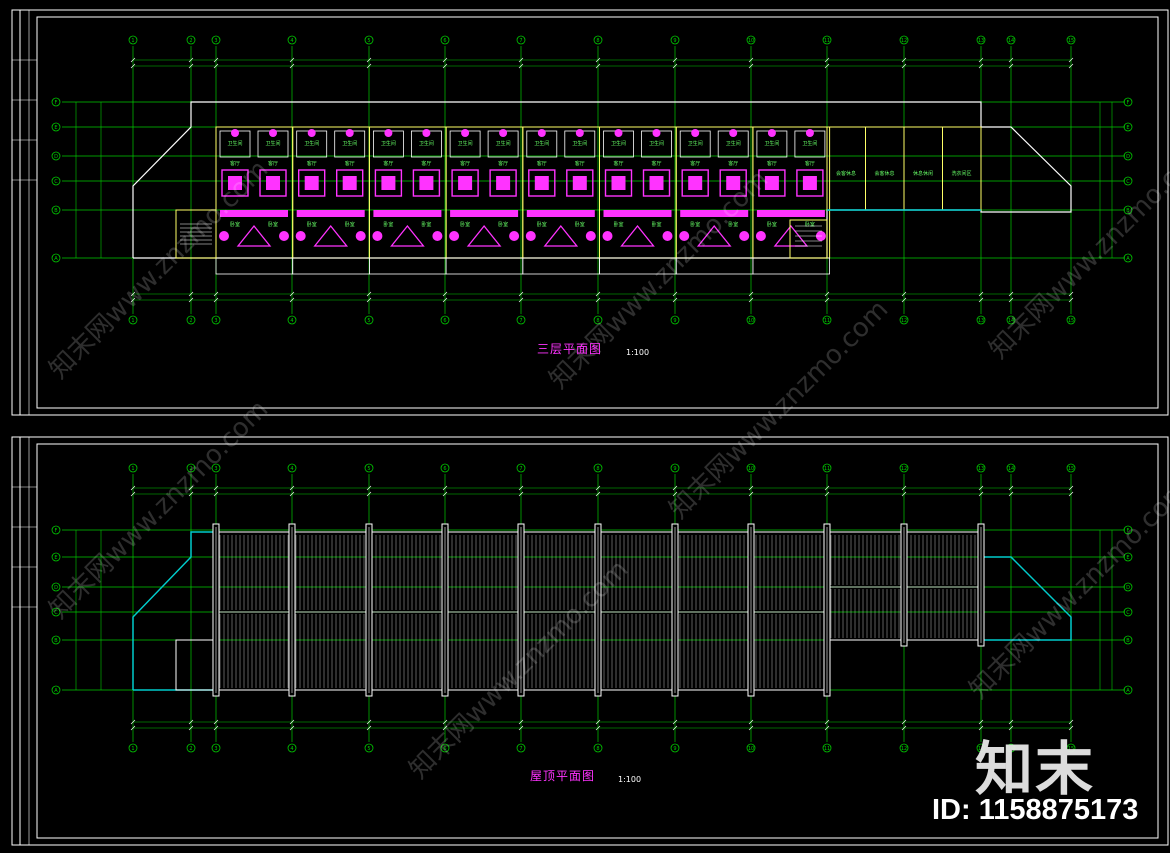  What do you see at coordinates (291, 321) in the screenshot?
I see `axis-bubble-label: 4` at bounding box center [291, 321].